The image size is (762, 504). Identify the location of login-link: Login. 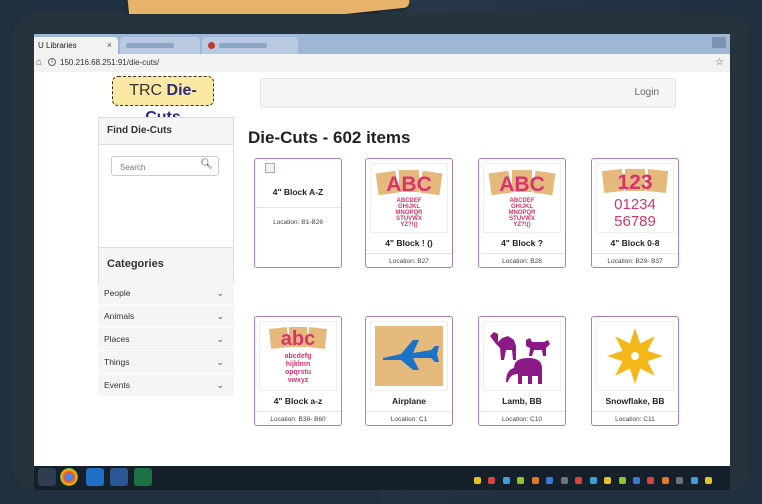
(647, 93).